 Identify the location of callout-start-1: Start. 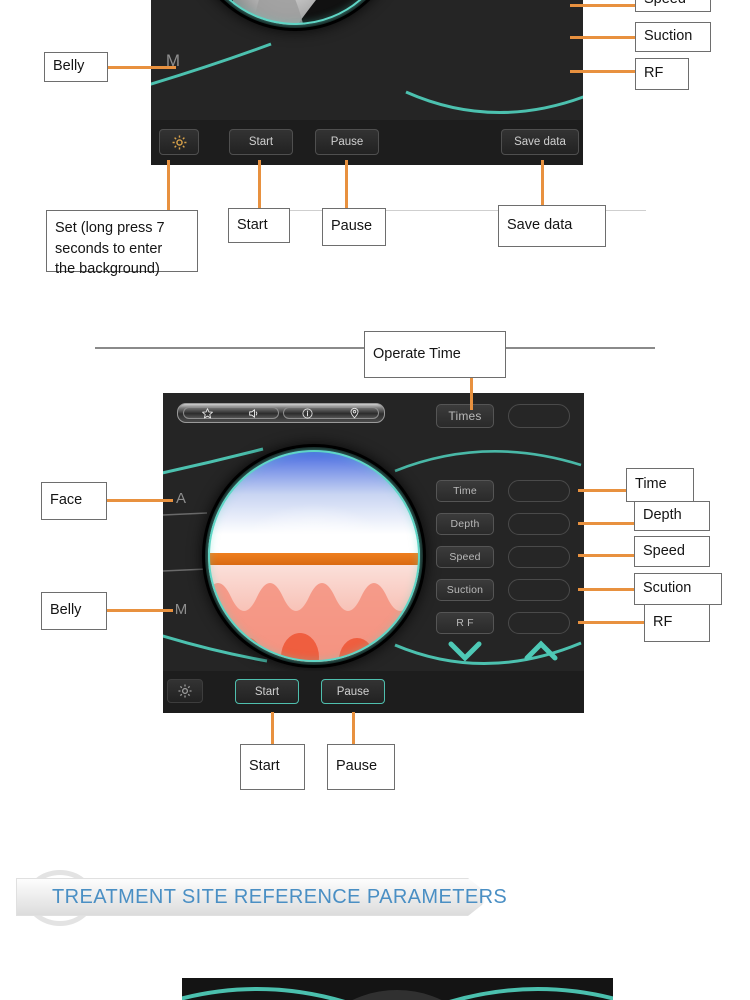
(259, 225).